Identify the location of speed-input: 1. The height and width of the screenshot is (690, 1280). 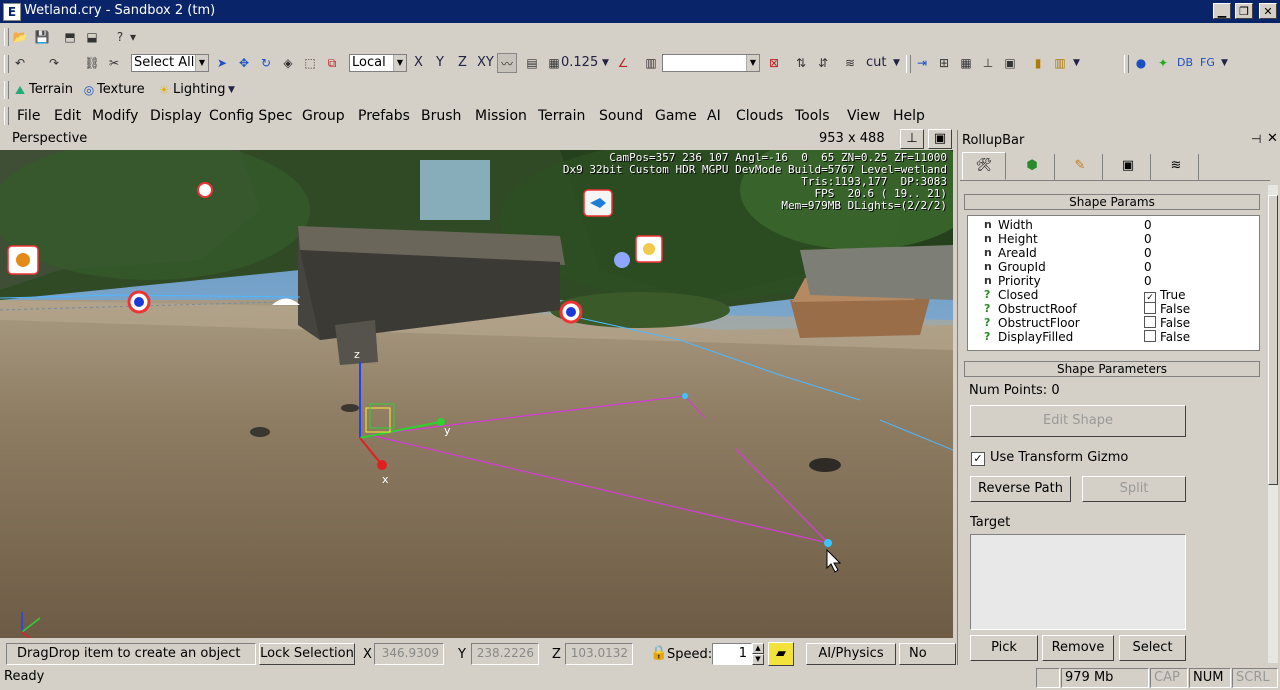
(732, 654).